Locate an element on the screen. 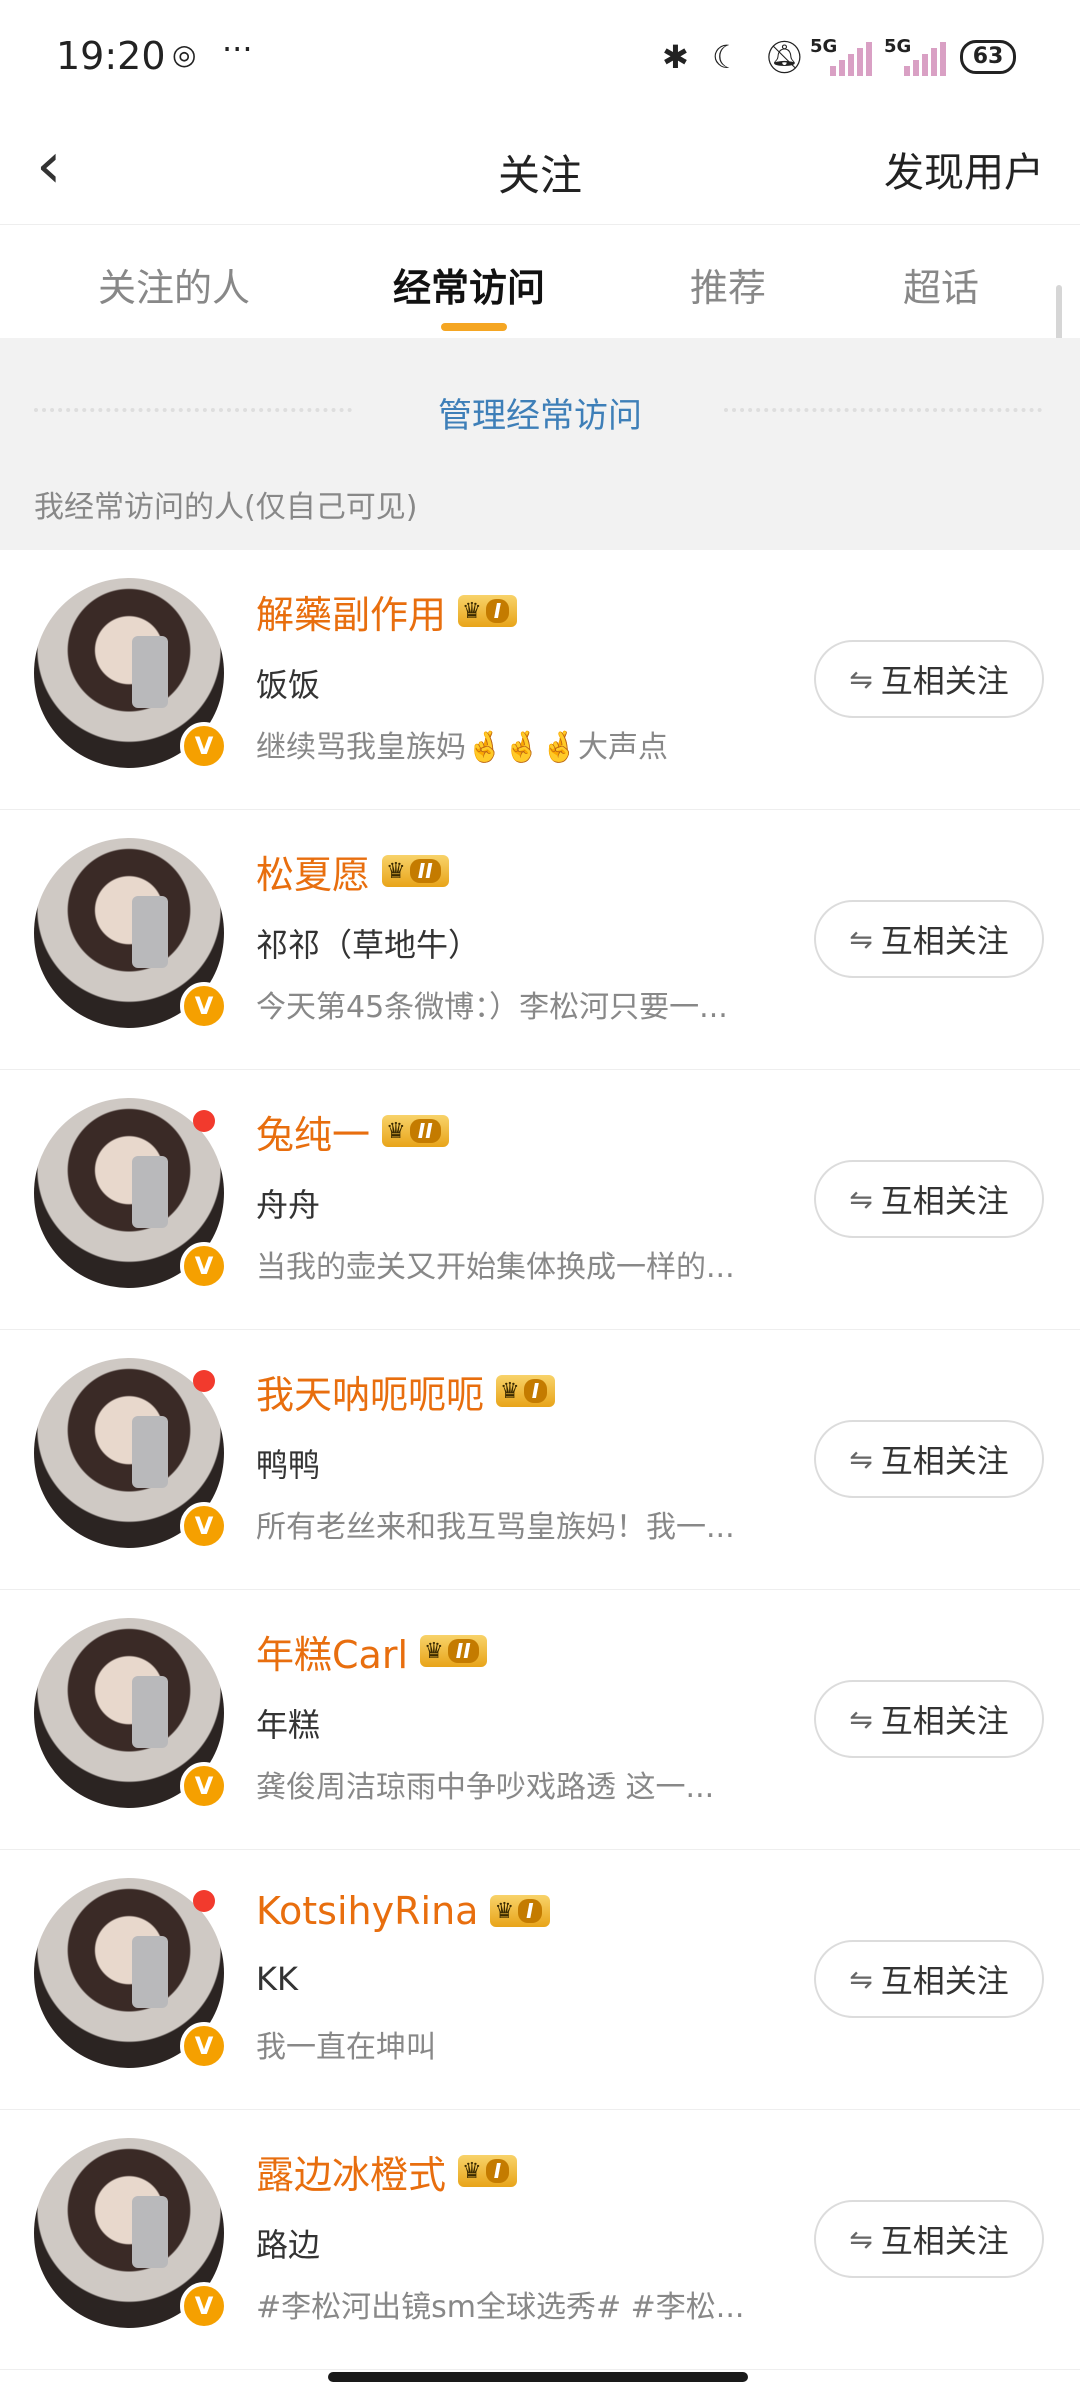 The image size is (1080, 2400). list-item: V 兔纯一 ♛ II 舟舟 当我的壶关又开始集体换成一样的... ⇋ 互相关注 is located at coordinates (540, 1200).